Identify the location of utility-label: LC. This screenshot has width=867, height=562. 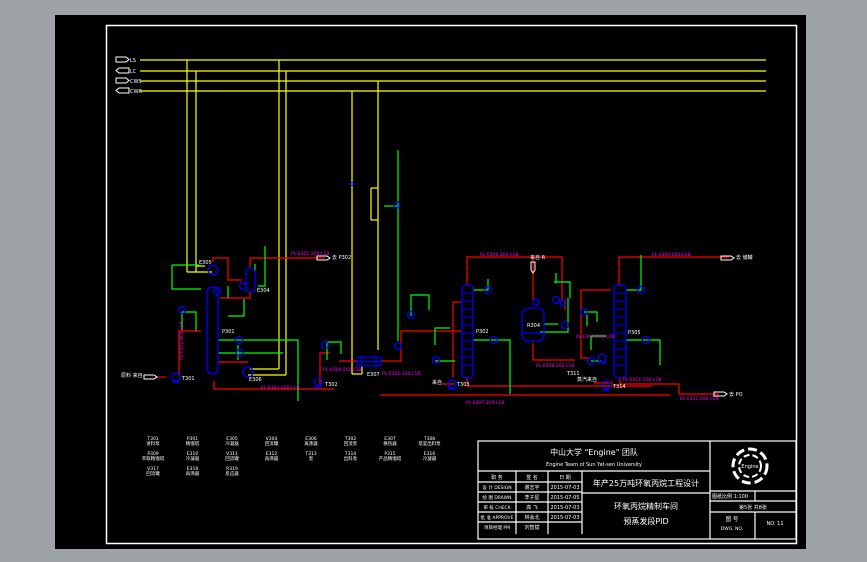
(133, 72).